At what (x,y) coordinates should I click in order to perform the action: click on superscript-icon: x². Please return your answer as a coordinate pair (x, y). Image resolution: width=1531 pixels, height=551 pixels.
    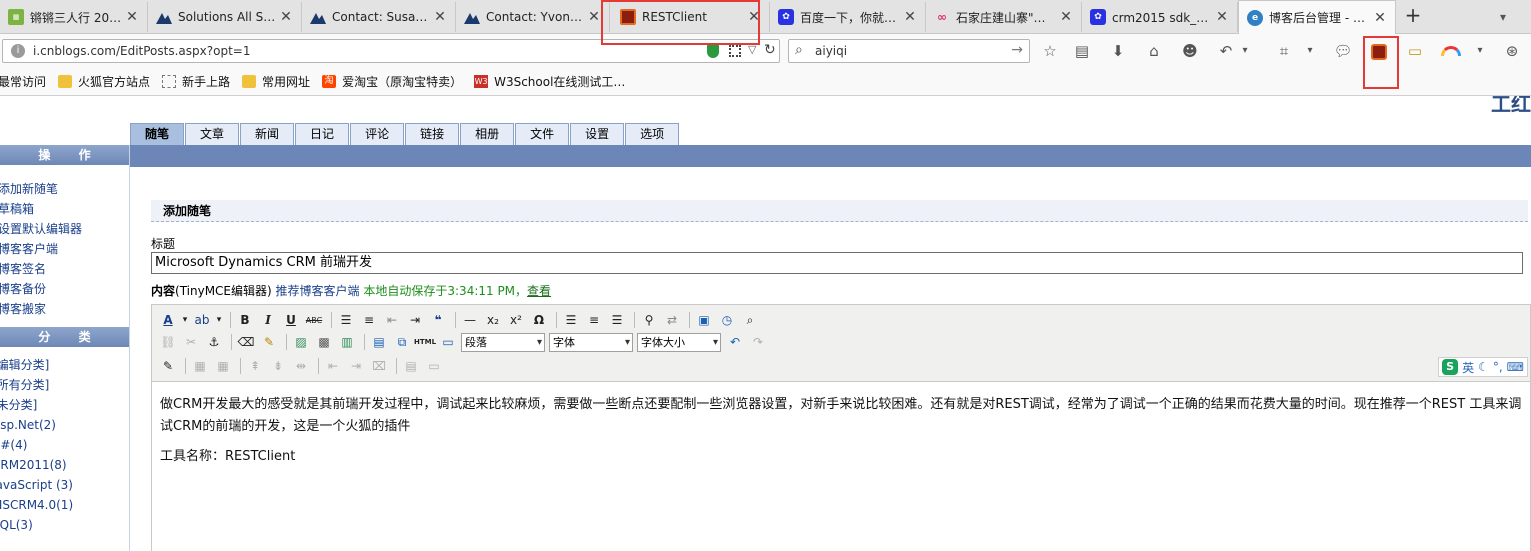
    Looking at the image, I should click on (516, 320).